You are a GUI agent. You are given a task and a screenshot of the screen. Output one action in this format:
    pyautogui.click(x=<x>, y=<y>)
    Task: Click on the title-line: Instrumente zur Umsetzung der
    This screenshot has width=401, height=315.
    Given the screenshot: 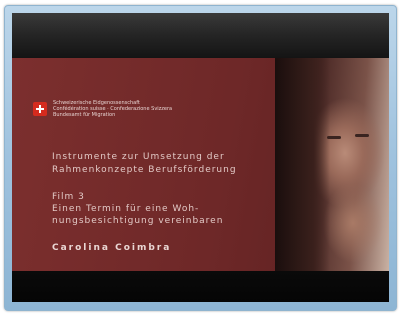 What is the action you would take?
    pyautogui.click(x=138, y=157)
    